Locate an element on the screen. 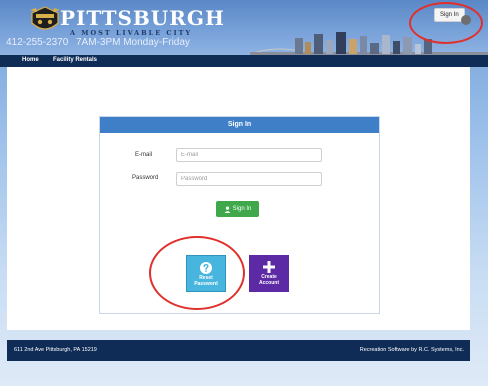  annotation-circle-signin is located at coordinates (446, 23).